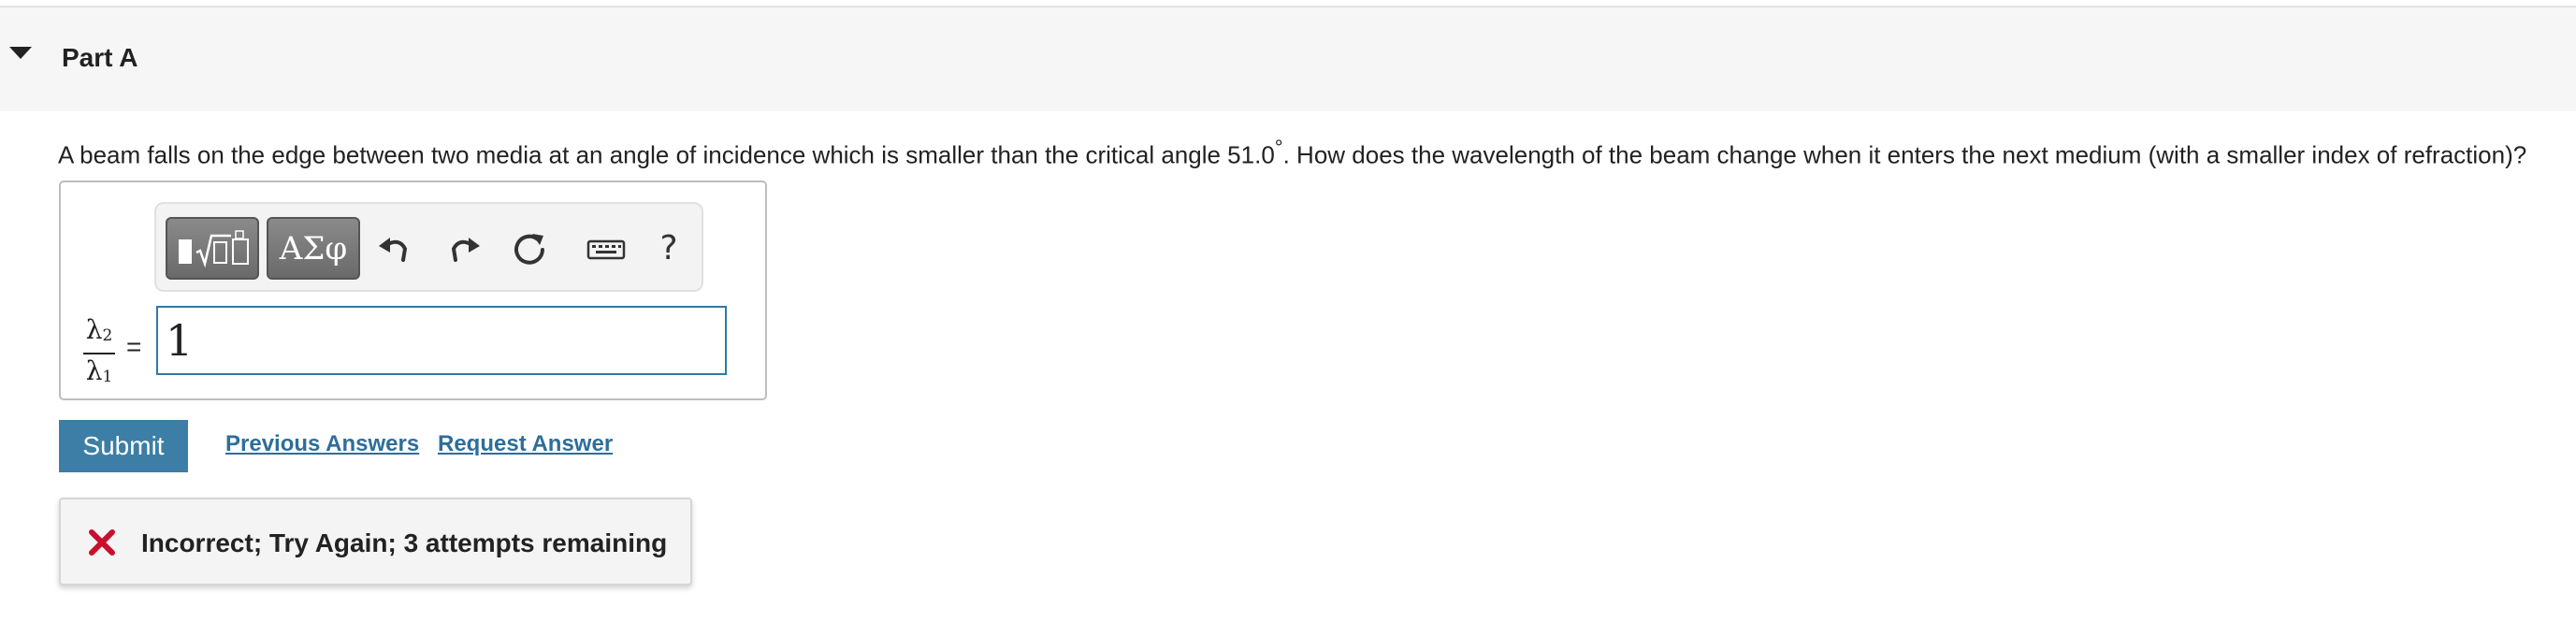  Describe the element at coordinates (102, 542) in the screenshot. I see `x-icon` at that location.